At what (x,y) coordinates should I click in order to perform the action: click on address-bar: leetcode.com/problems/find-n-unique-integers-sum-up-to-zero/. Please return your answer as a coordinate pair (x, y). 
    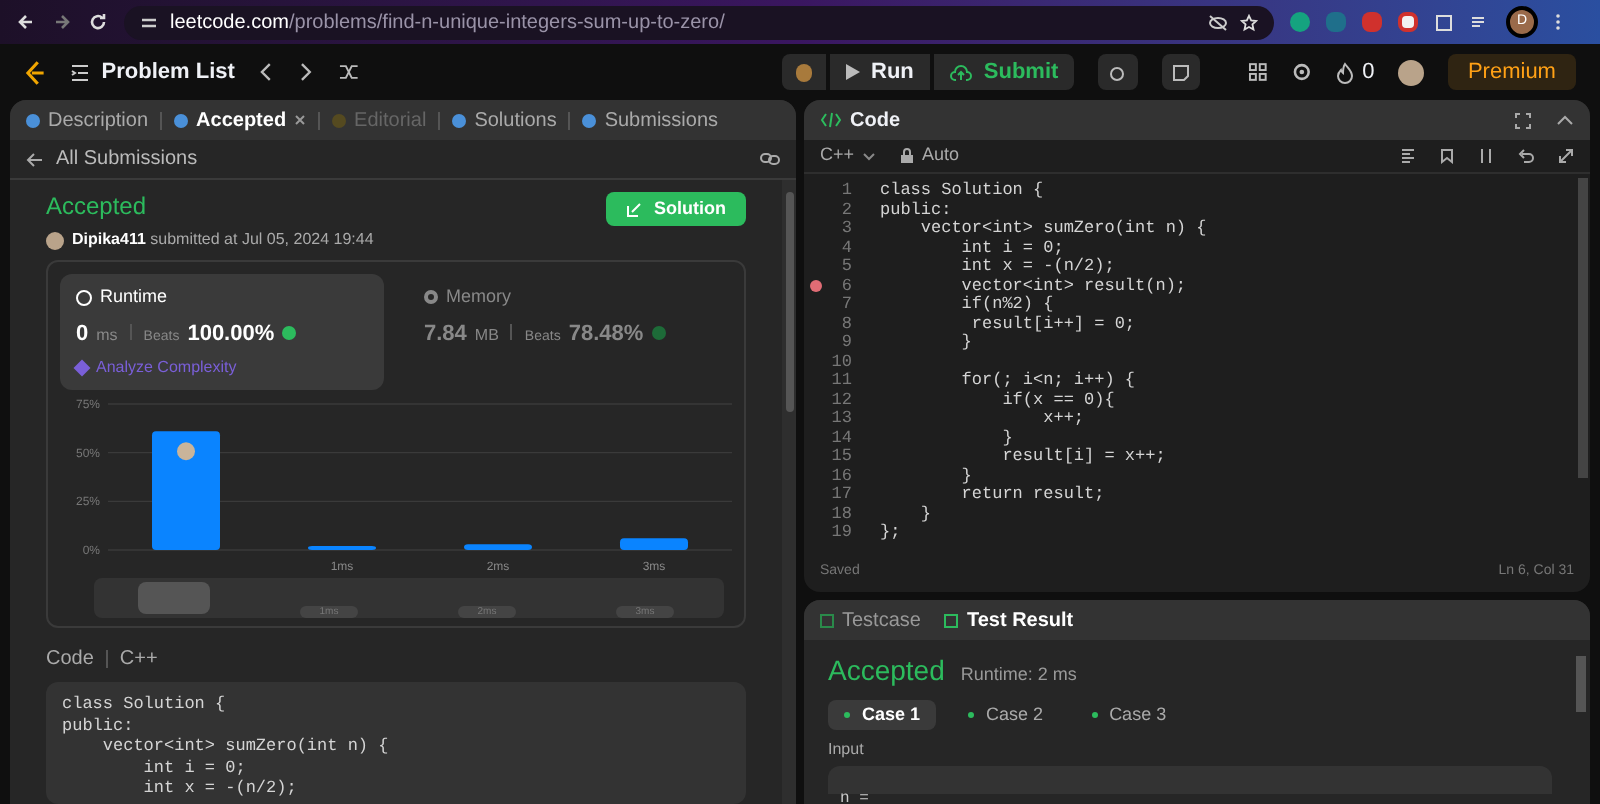
    Looking at the image, I should click on (699, 22).